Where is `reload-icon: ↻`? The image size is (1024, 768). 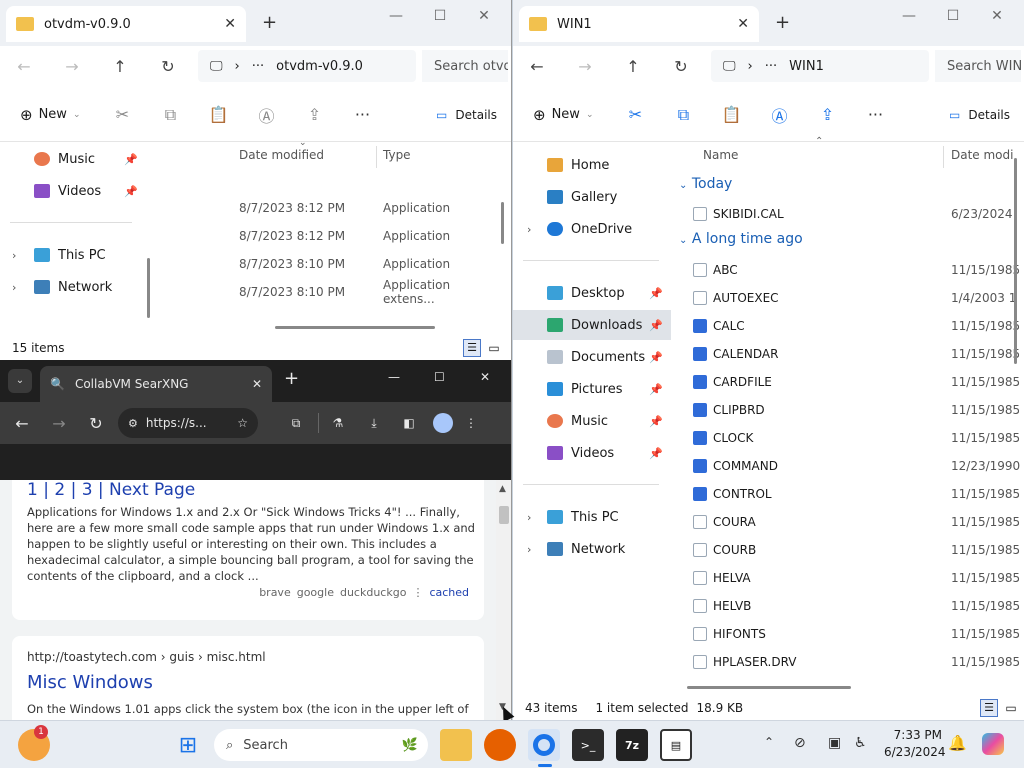 reload-icon: ↻ is located at coordinates (96, 423).